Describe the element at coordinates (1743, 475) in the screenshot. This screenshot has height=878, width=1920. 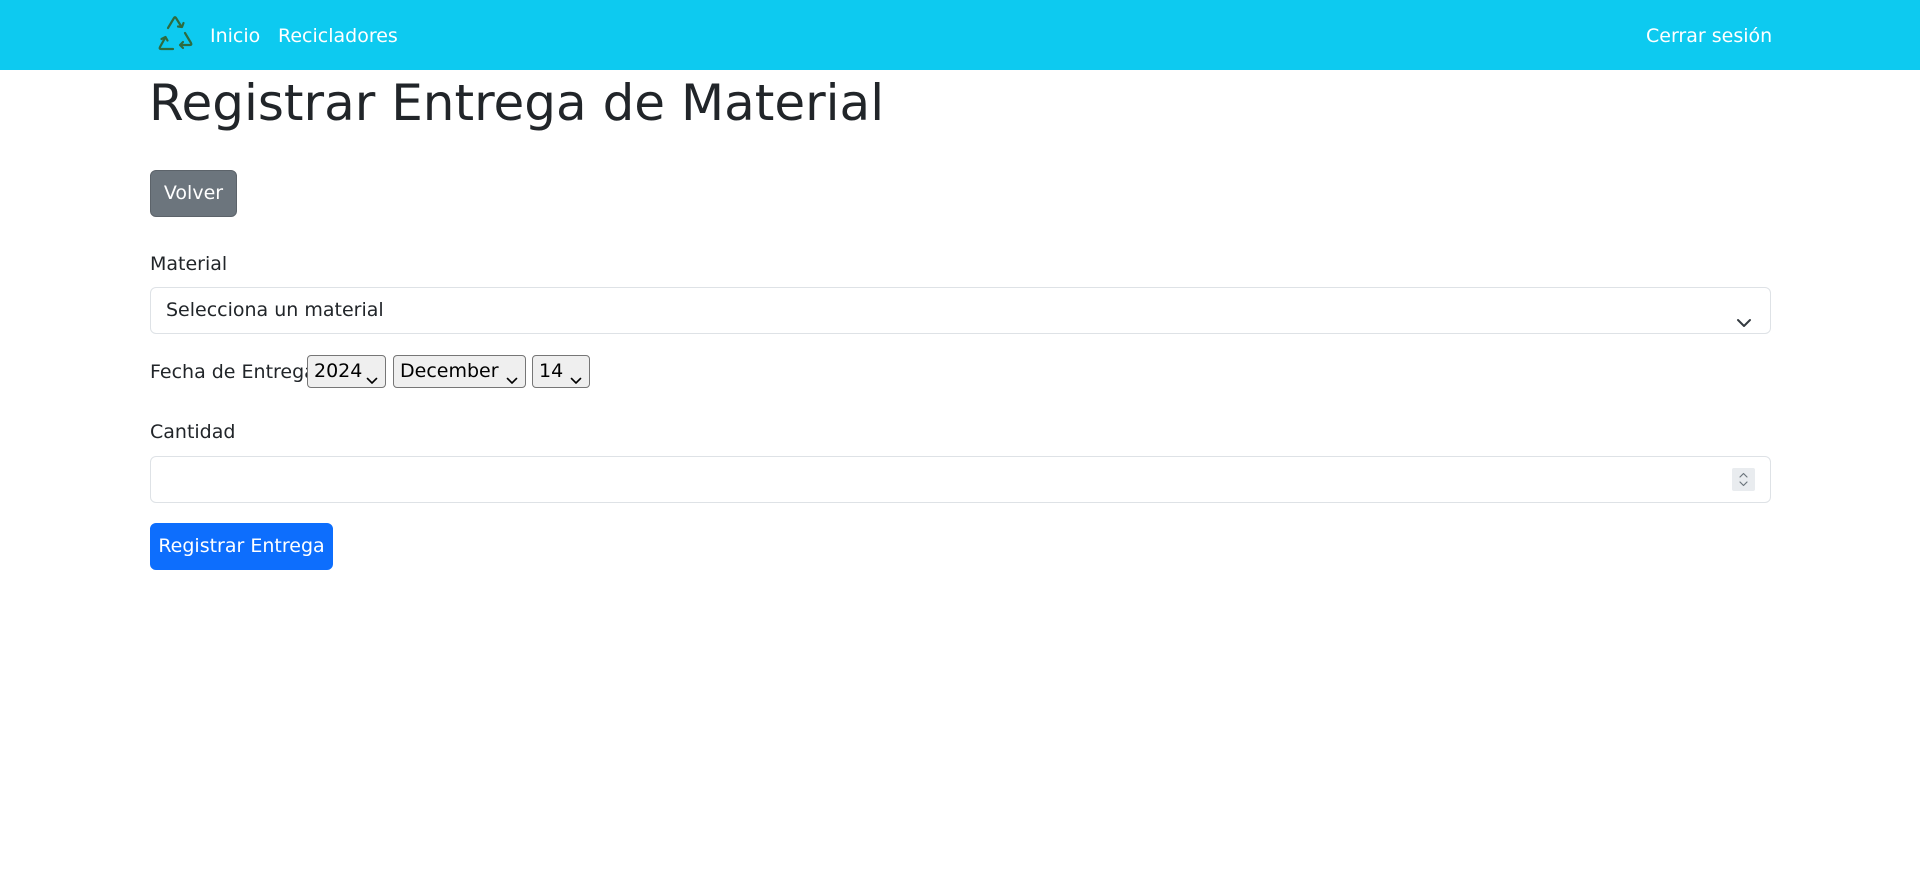
I see `spinner-up-icon` at that location.